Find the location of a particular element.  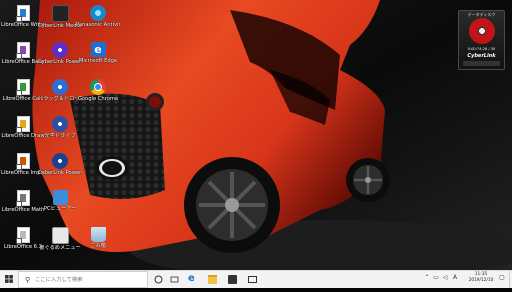

volume-icon: ◁ is located at coordinates (445, 282).